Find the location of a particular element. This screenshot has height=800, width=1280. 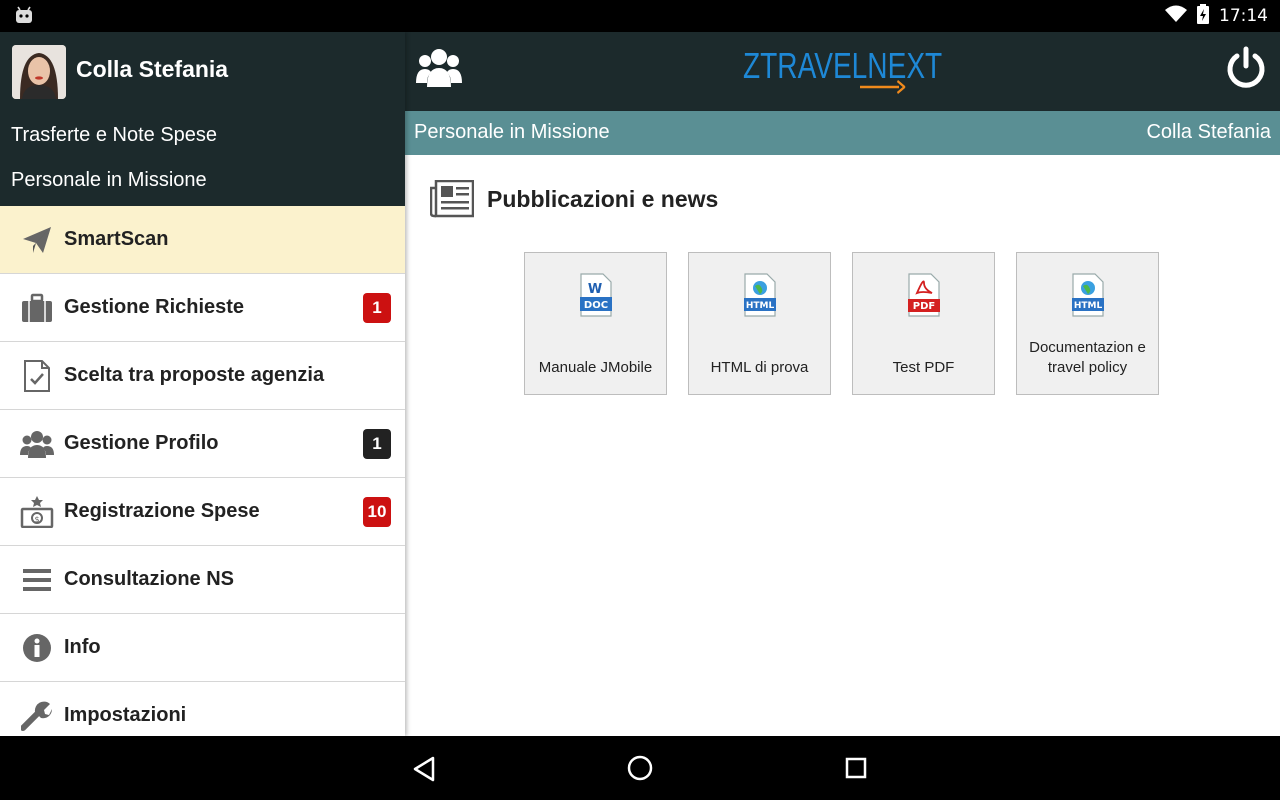

document-tile-html-prova: HTML HTML di prova is located at coordinates (759, 323).